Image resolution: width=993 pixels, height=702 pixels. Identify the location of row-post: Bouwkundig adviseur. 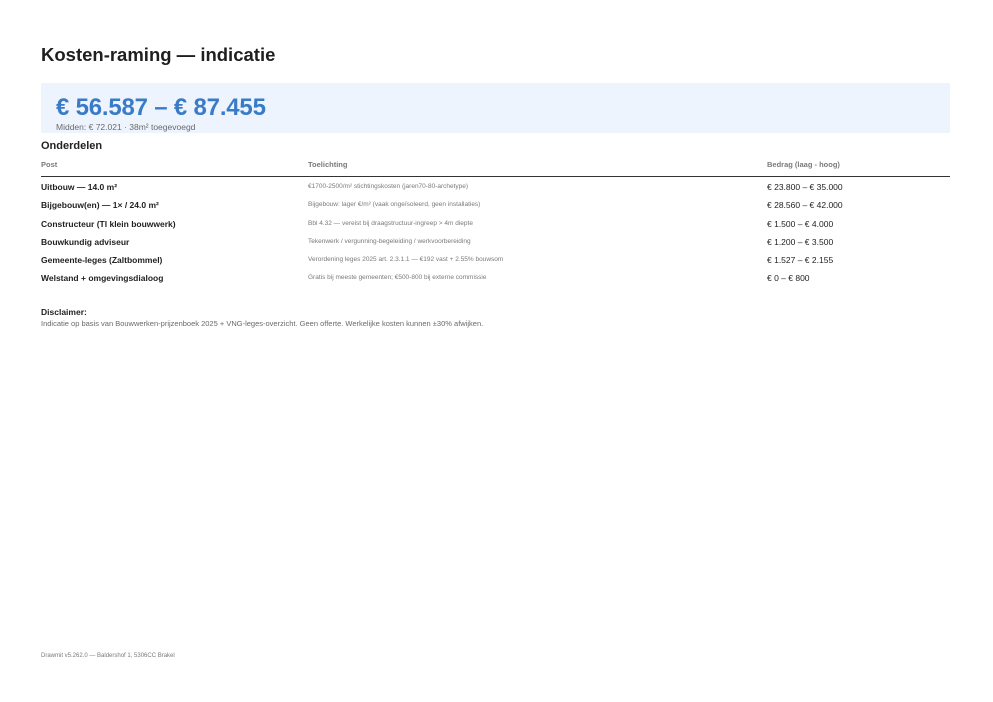
(85, 241).